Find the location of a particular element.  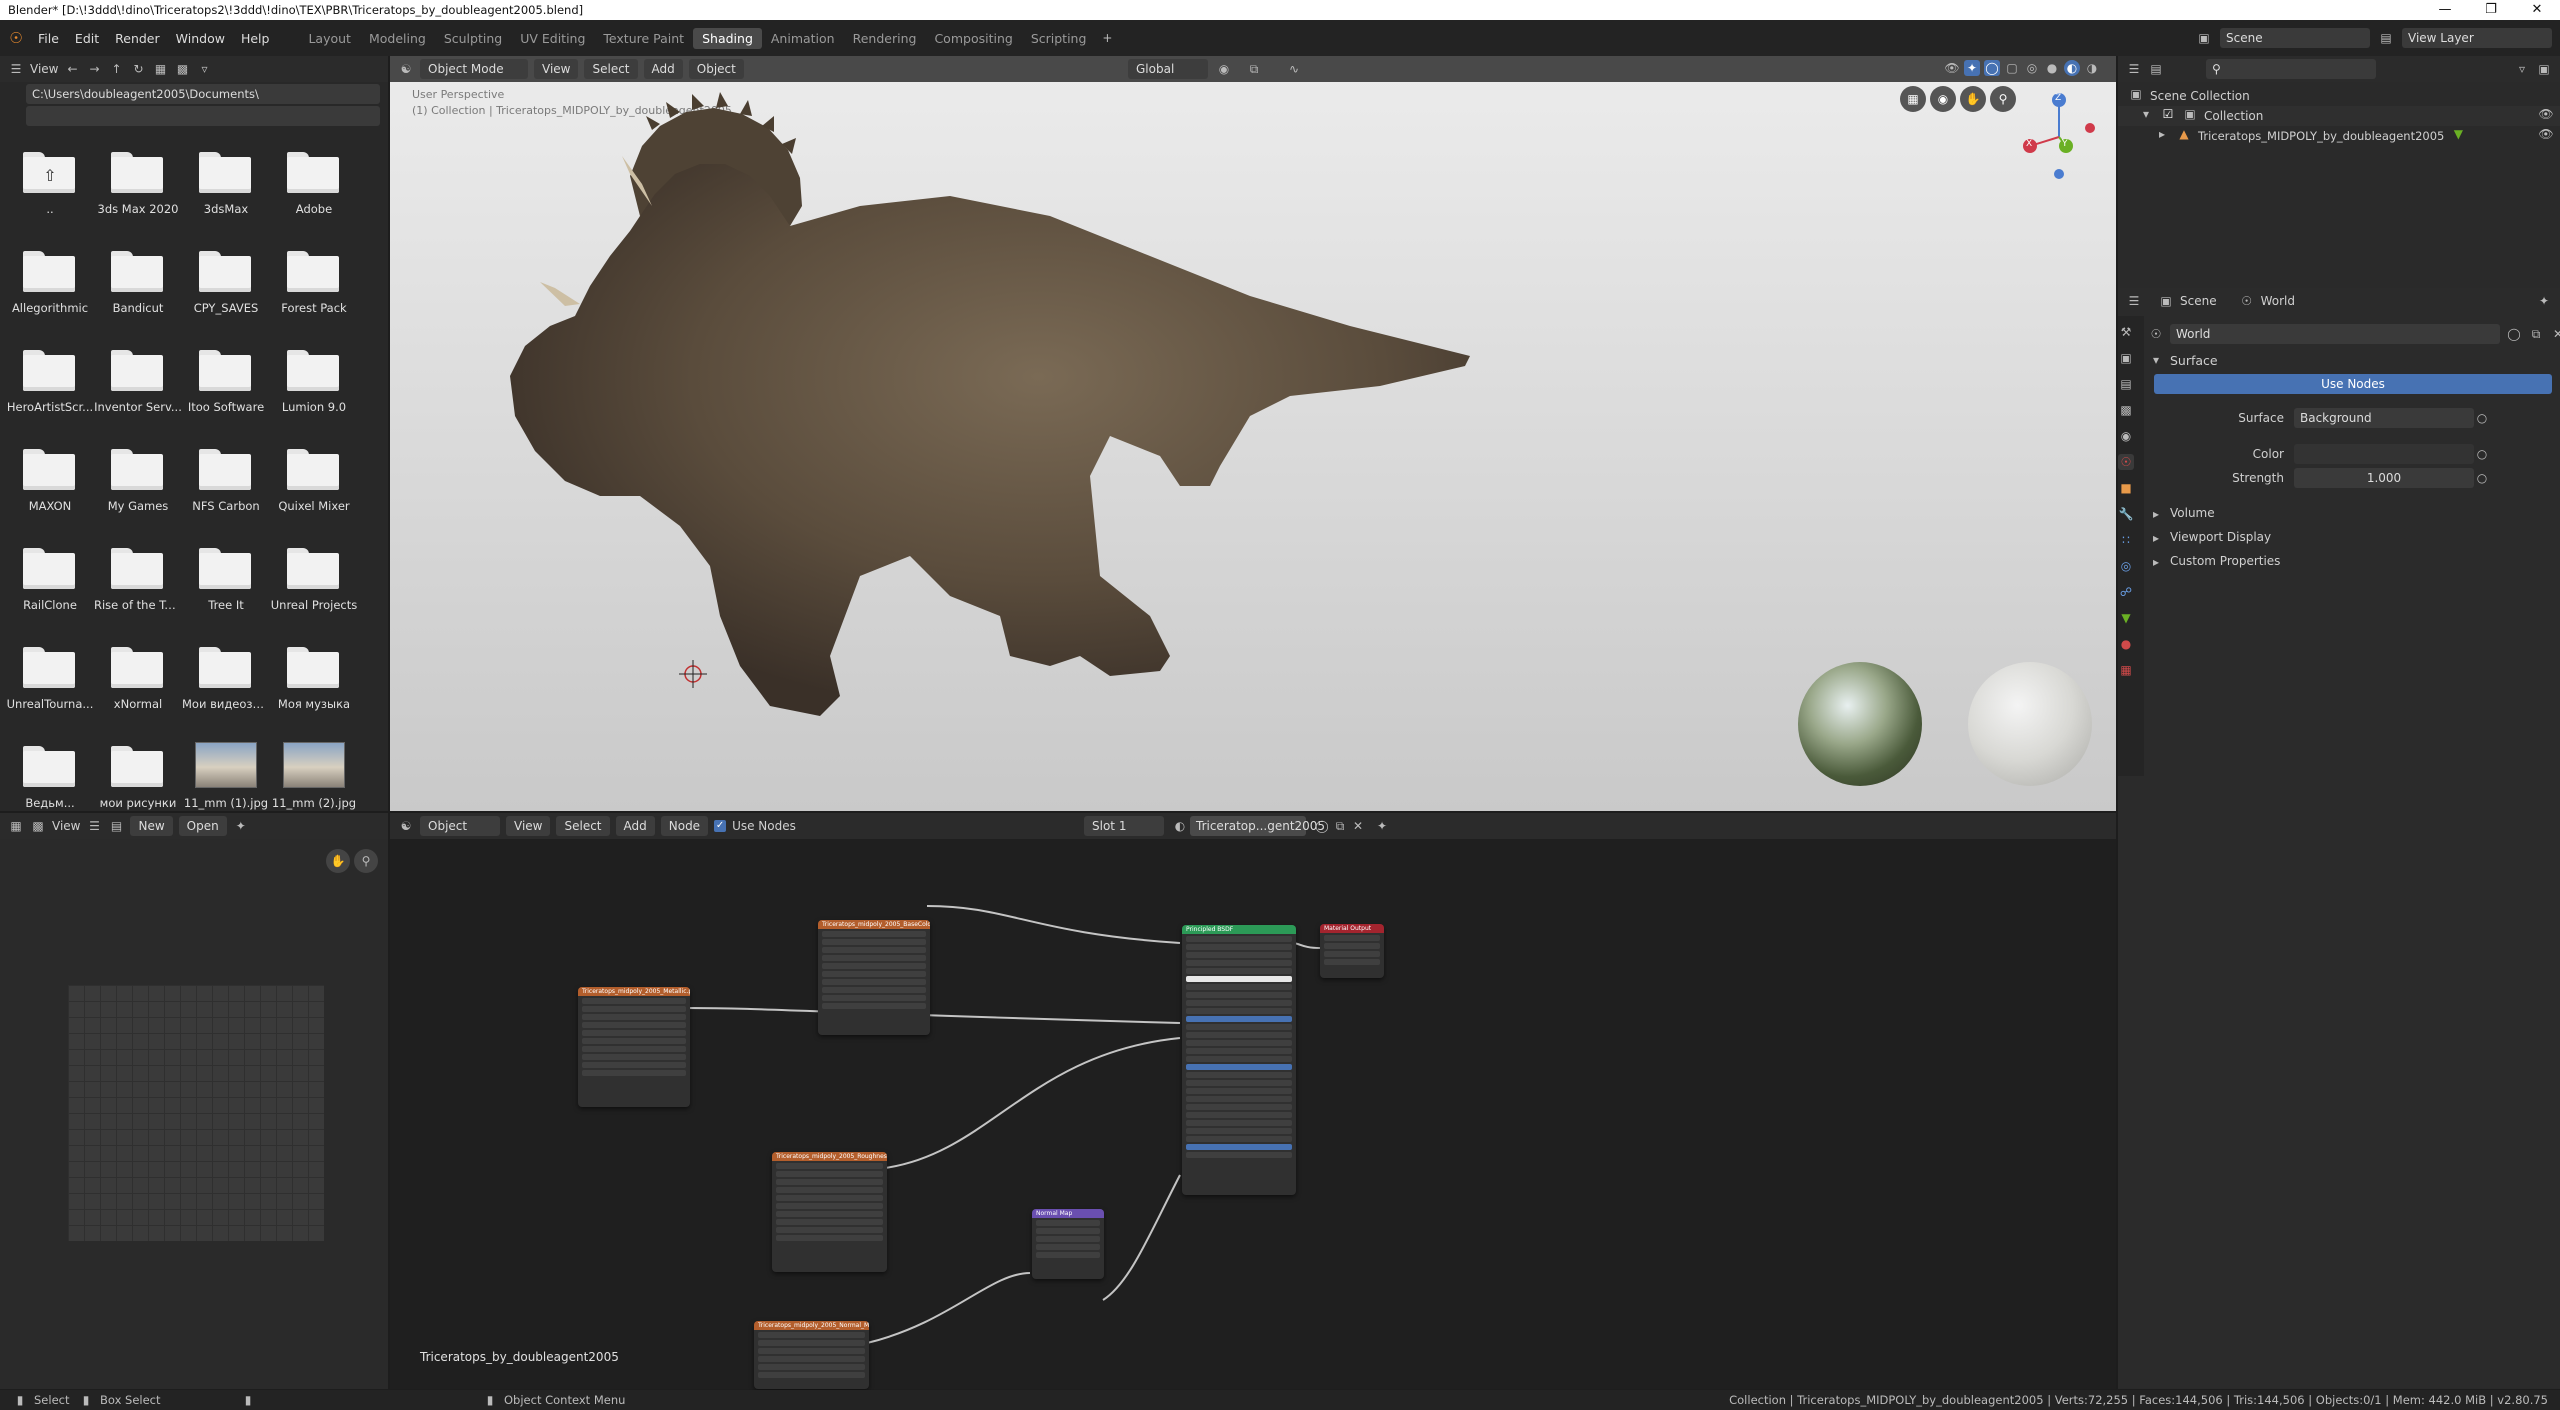

custom-properties-panel-header: ▸ Custom Properties is located at coordinates (2214, 562).